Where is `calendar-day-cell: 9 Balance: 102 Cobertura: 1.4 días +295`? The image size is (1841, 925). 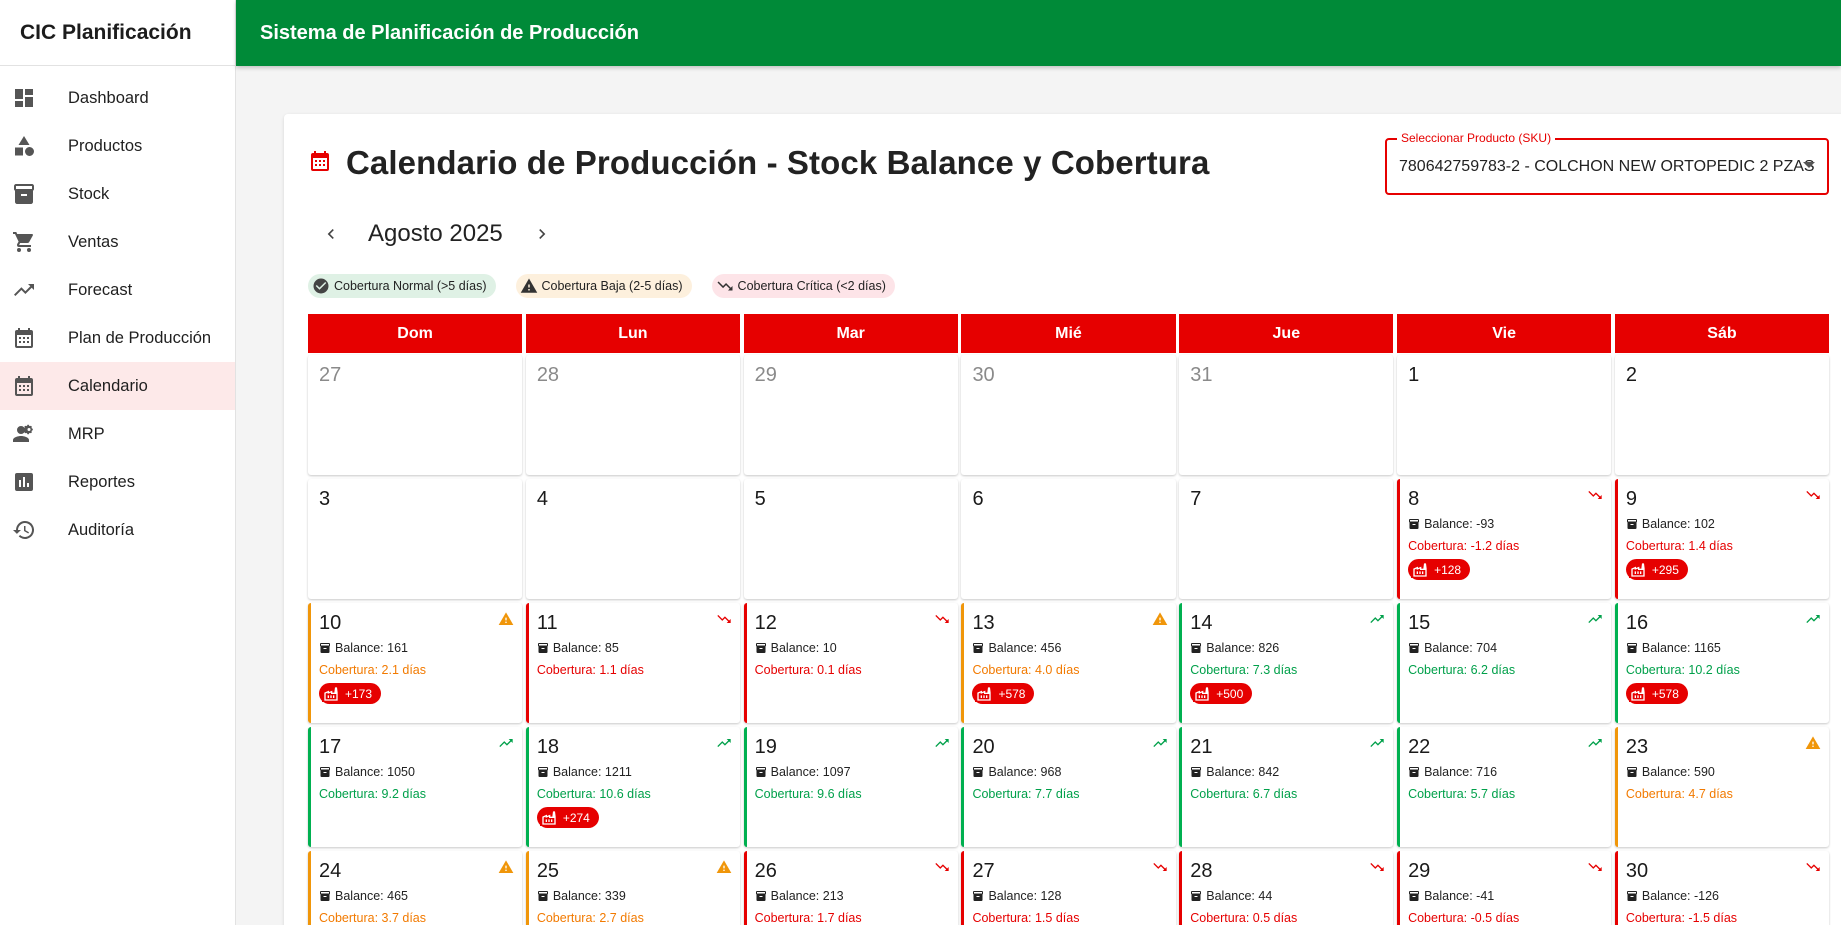
calendar-day-cell: 9 Balance: 102 Cobertura: 1.4 días +295 is located at coordinates (1721, 539).